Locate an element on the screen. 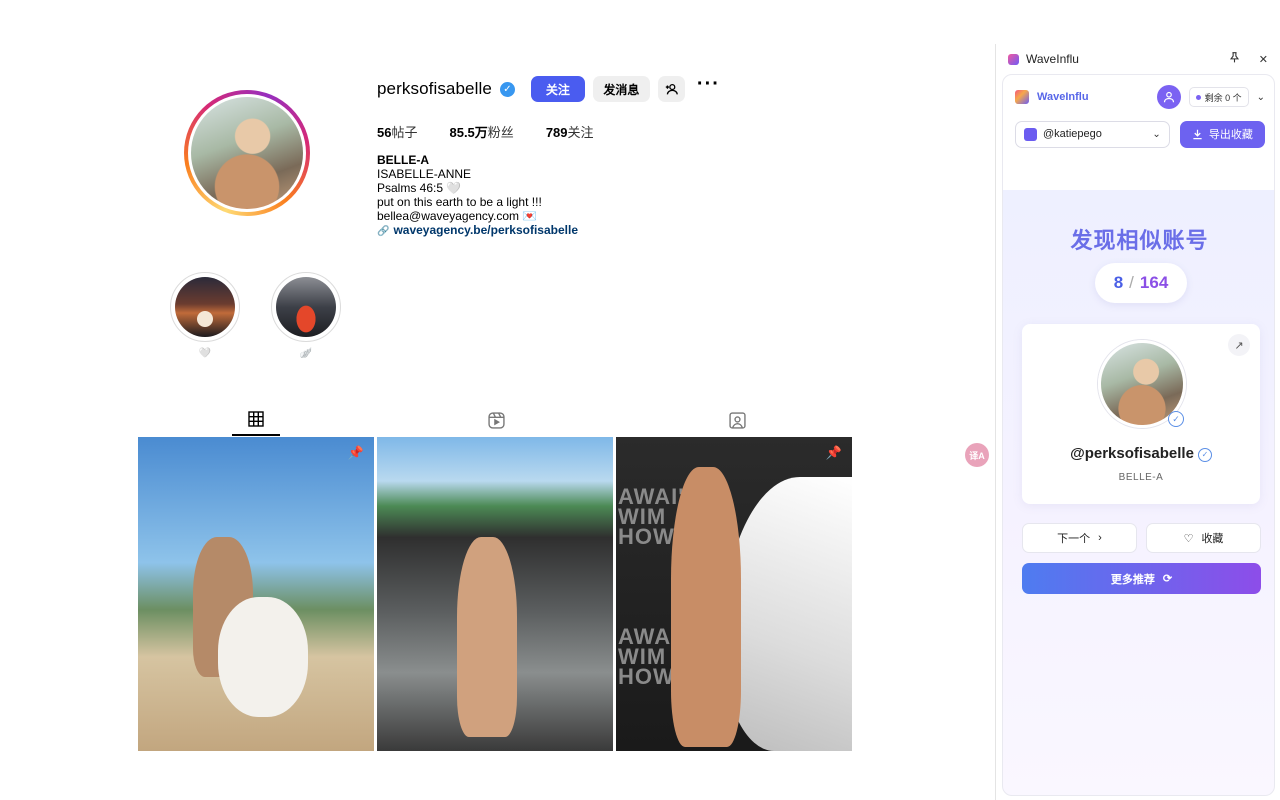  avatar-photo is located at coordinates (247, 153).